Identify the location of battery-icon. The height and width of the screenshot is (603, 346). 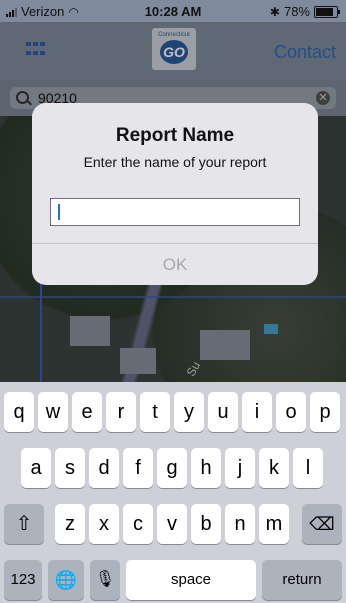
(327, 11).